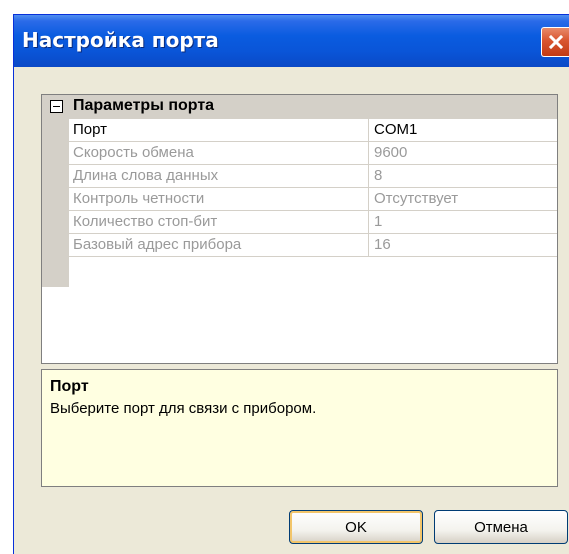 This screenshot has width=569, height=554. Describe the element at coordinates (391, 152) in the screenshot. I see `property-value: 9600` at that location.